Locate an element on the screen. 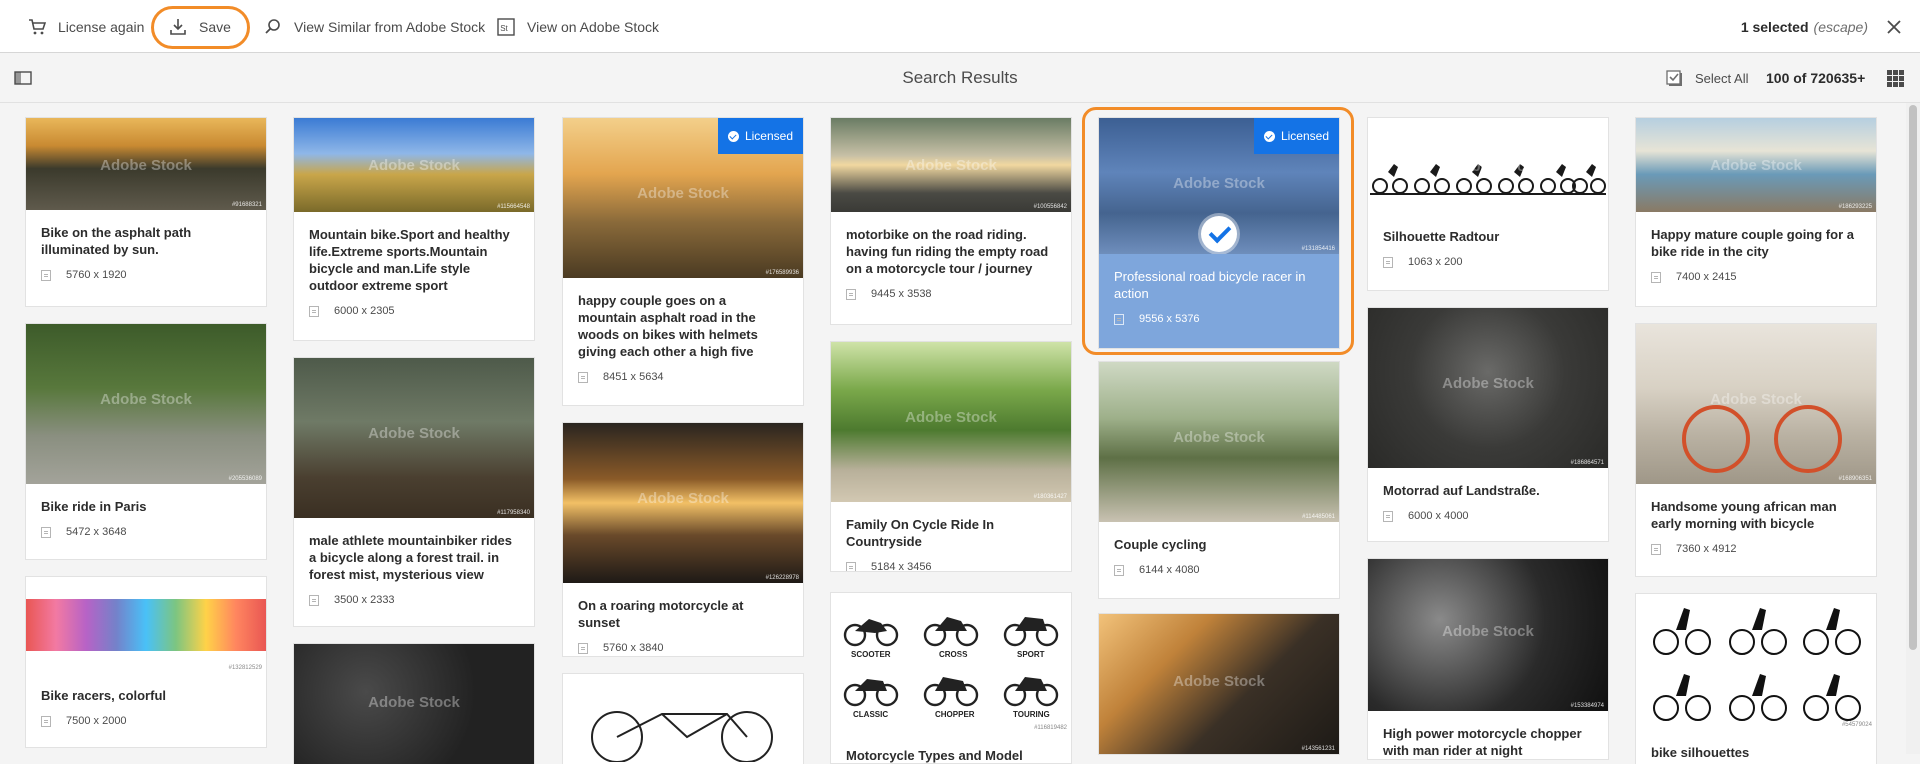  asset-card: #54579024 bike silhouettes is located at coordinates (1756, 679).